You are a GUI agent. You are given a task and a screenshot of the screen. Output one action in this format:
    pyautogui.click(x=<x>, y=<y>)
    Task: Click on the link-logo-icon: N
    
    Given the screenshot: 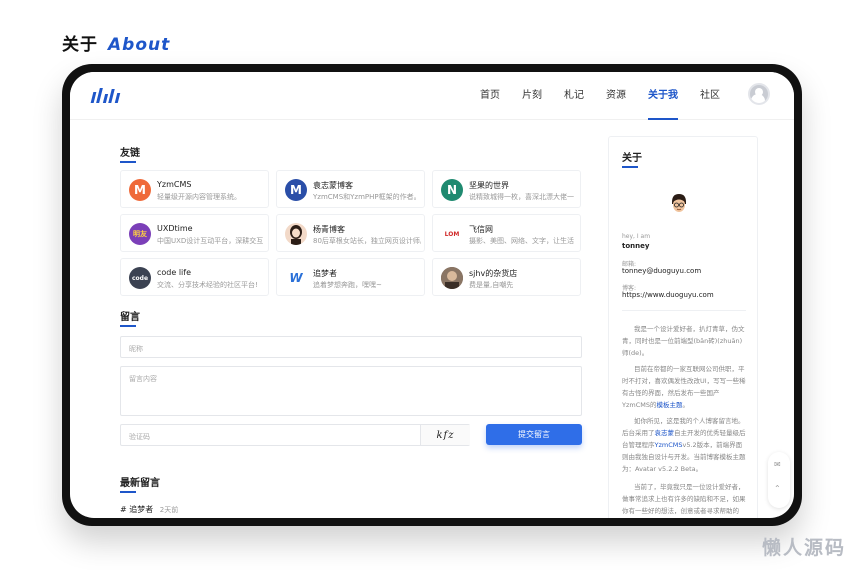 What is the action you would take?
    pyautogui.click(x=452, y=190)
    